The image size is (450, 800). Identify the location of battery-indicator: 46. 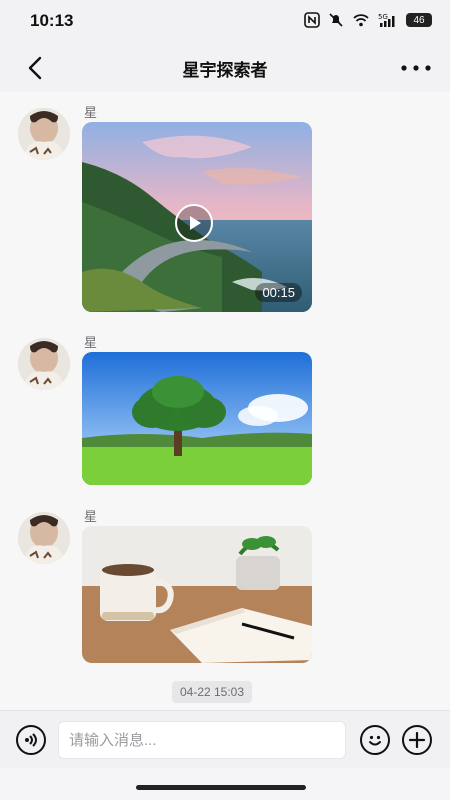
(419, 20).